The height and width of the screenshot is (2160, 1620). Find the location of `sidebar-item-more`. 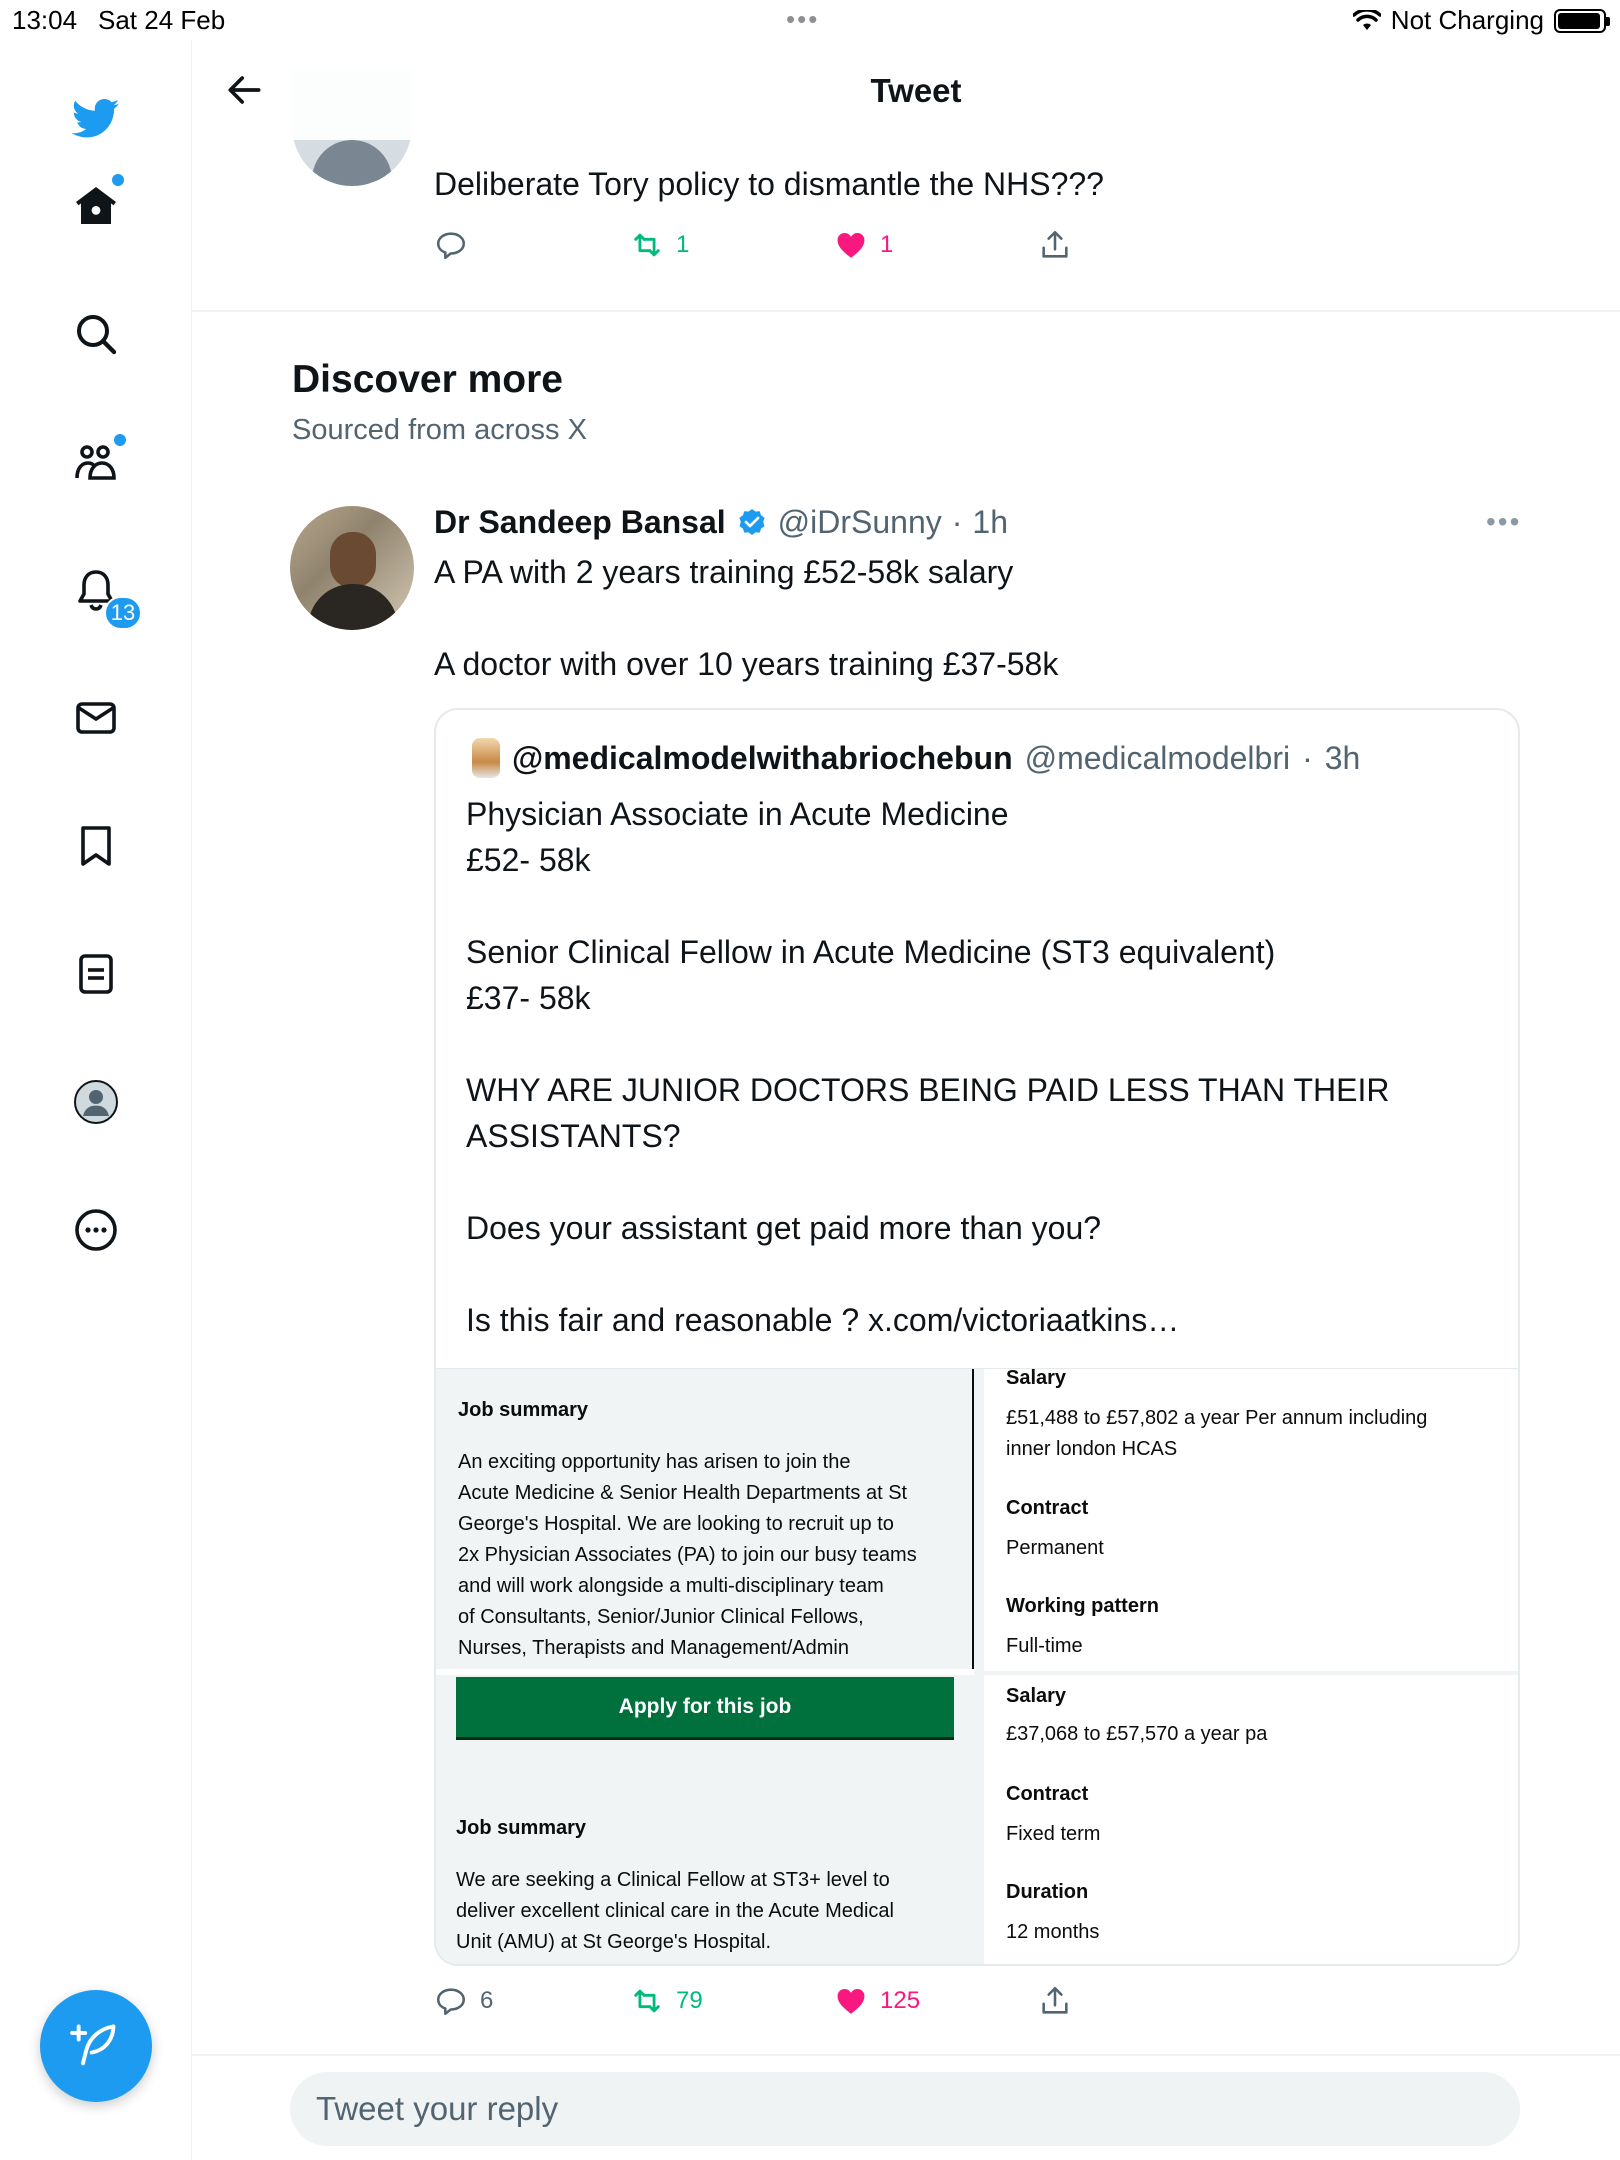

sidebar-item-more is located at coordinates (96, 1230).